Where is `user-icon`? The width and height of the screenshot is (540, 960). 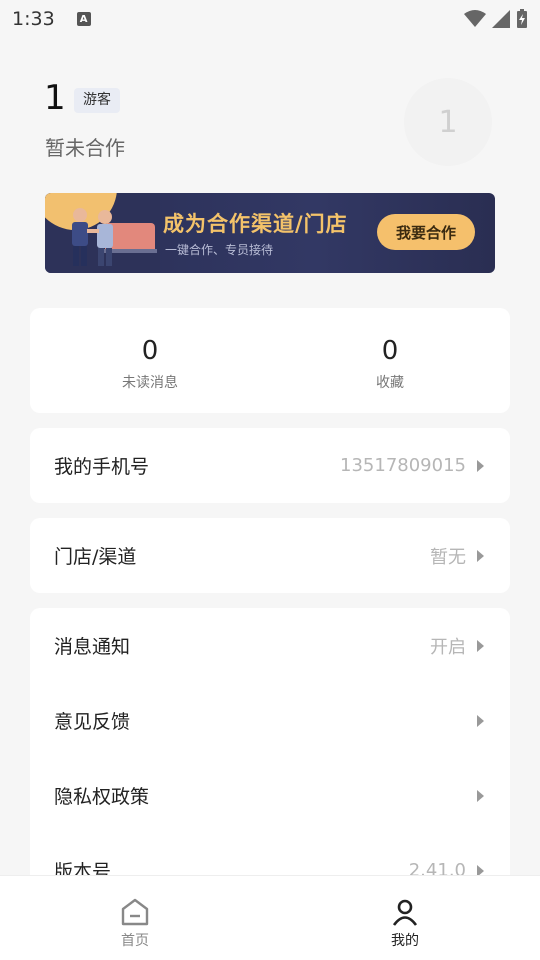
user-icon is located at coordinates (405, 912).